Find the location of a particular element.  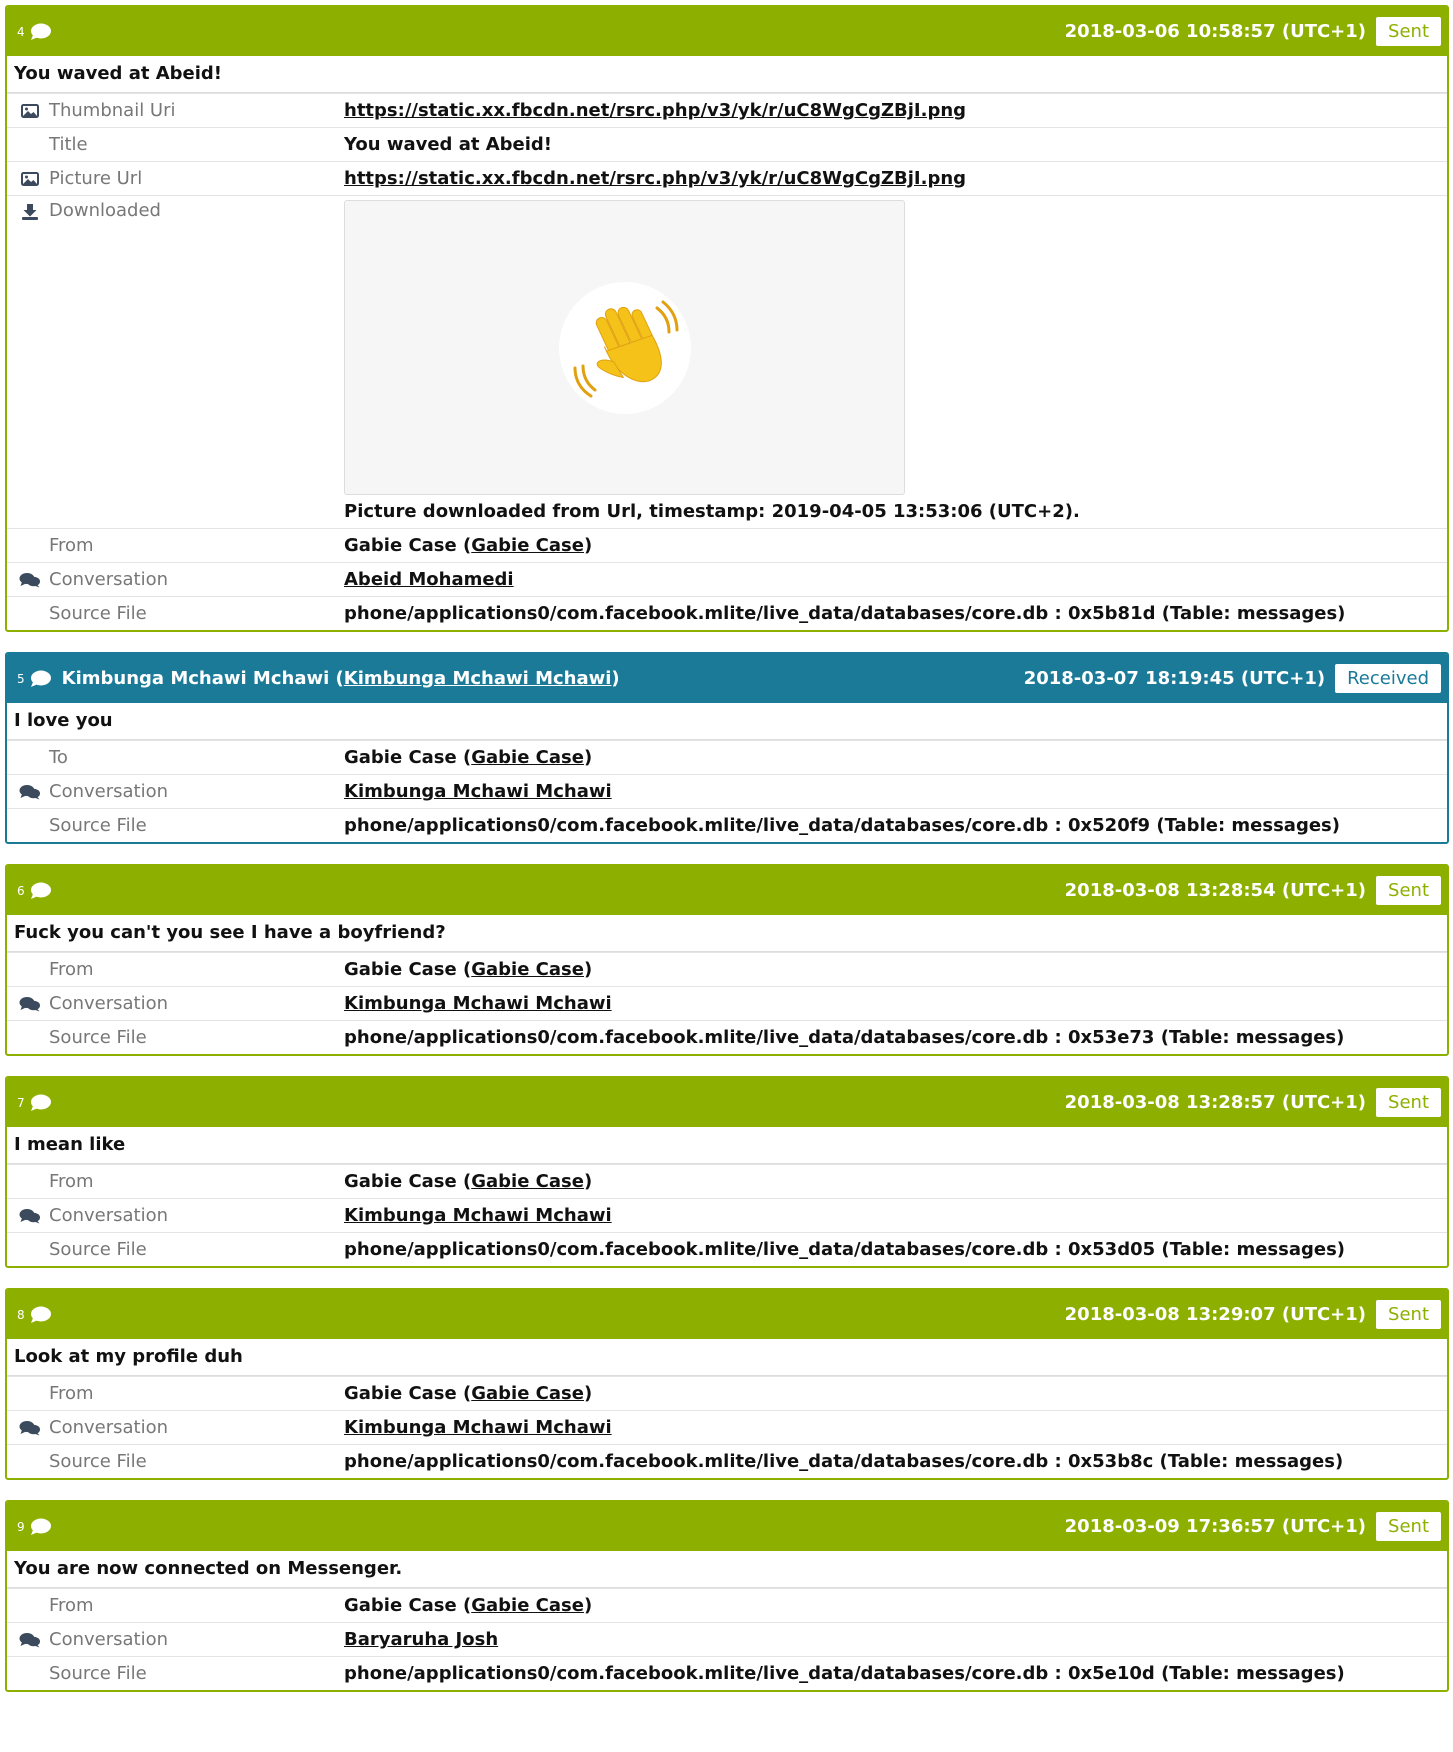

message-text: I mean like is located at coordinates (727, 1145).